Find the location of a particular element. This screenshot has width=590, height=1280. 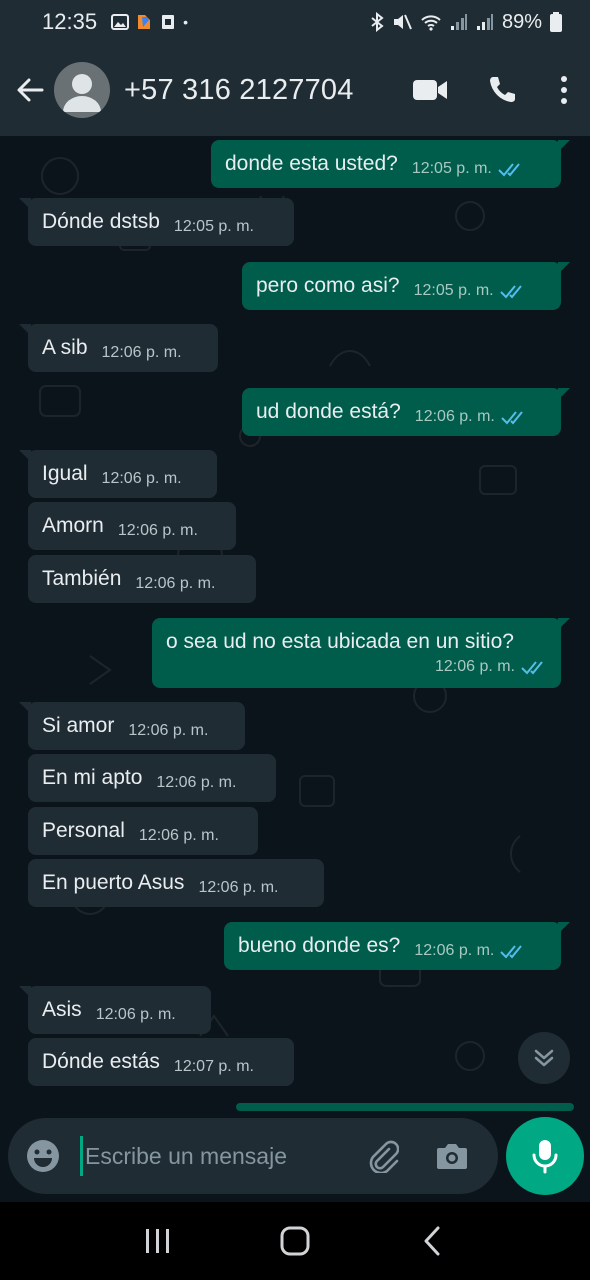

message-text: A sib is located at coordinates (65, 347).